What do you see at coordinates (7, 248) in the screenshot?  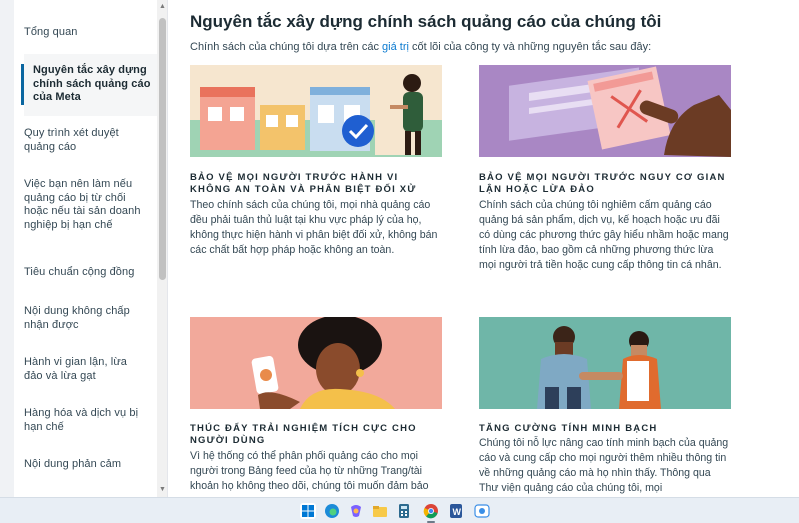 I see `sidebar-edge` at bounding box center [7, 248].